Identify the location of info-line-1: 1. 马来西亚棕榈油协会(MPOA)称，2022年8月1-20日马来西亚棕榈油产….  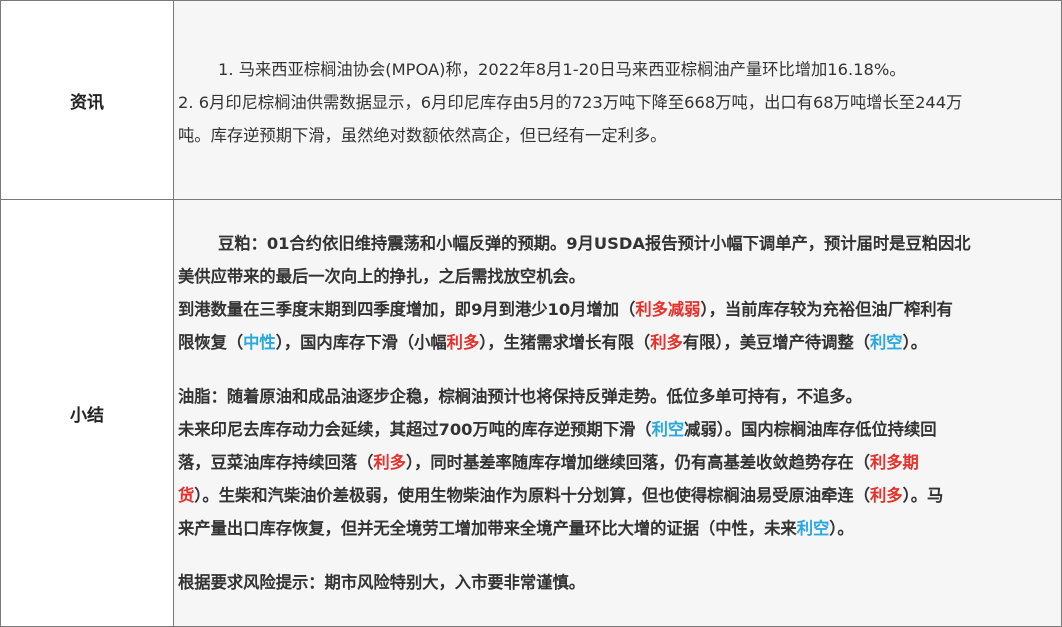
(562, 69).